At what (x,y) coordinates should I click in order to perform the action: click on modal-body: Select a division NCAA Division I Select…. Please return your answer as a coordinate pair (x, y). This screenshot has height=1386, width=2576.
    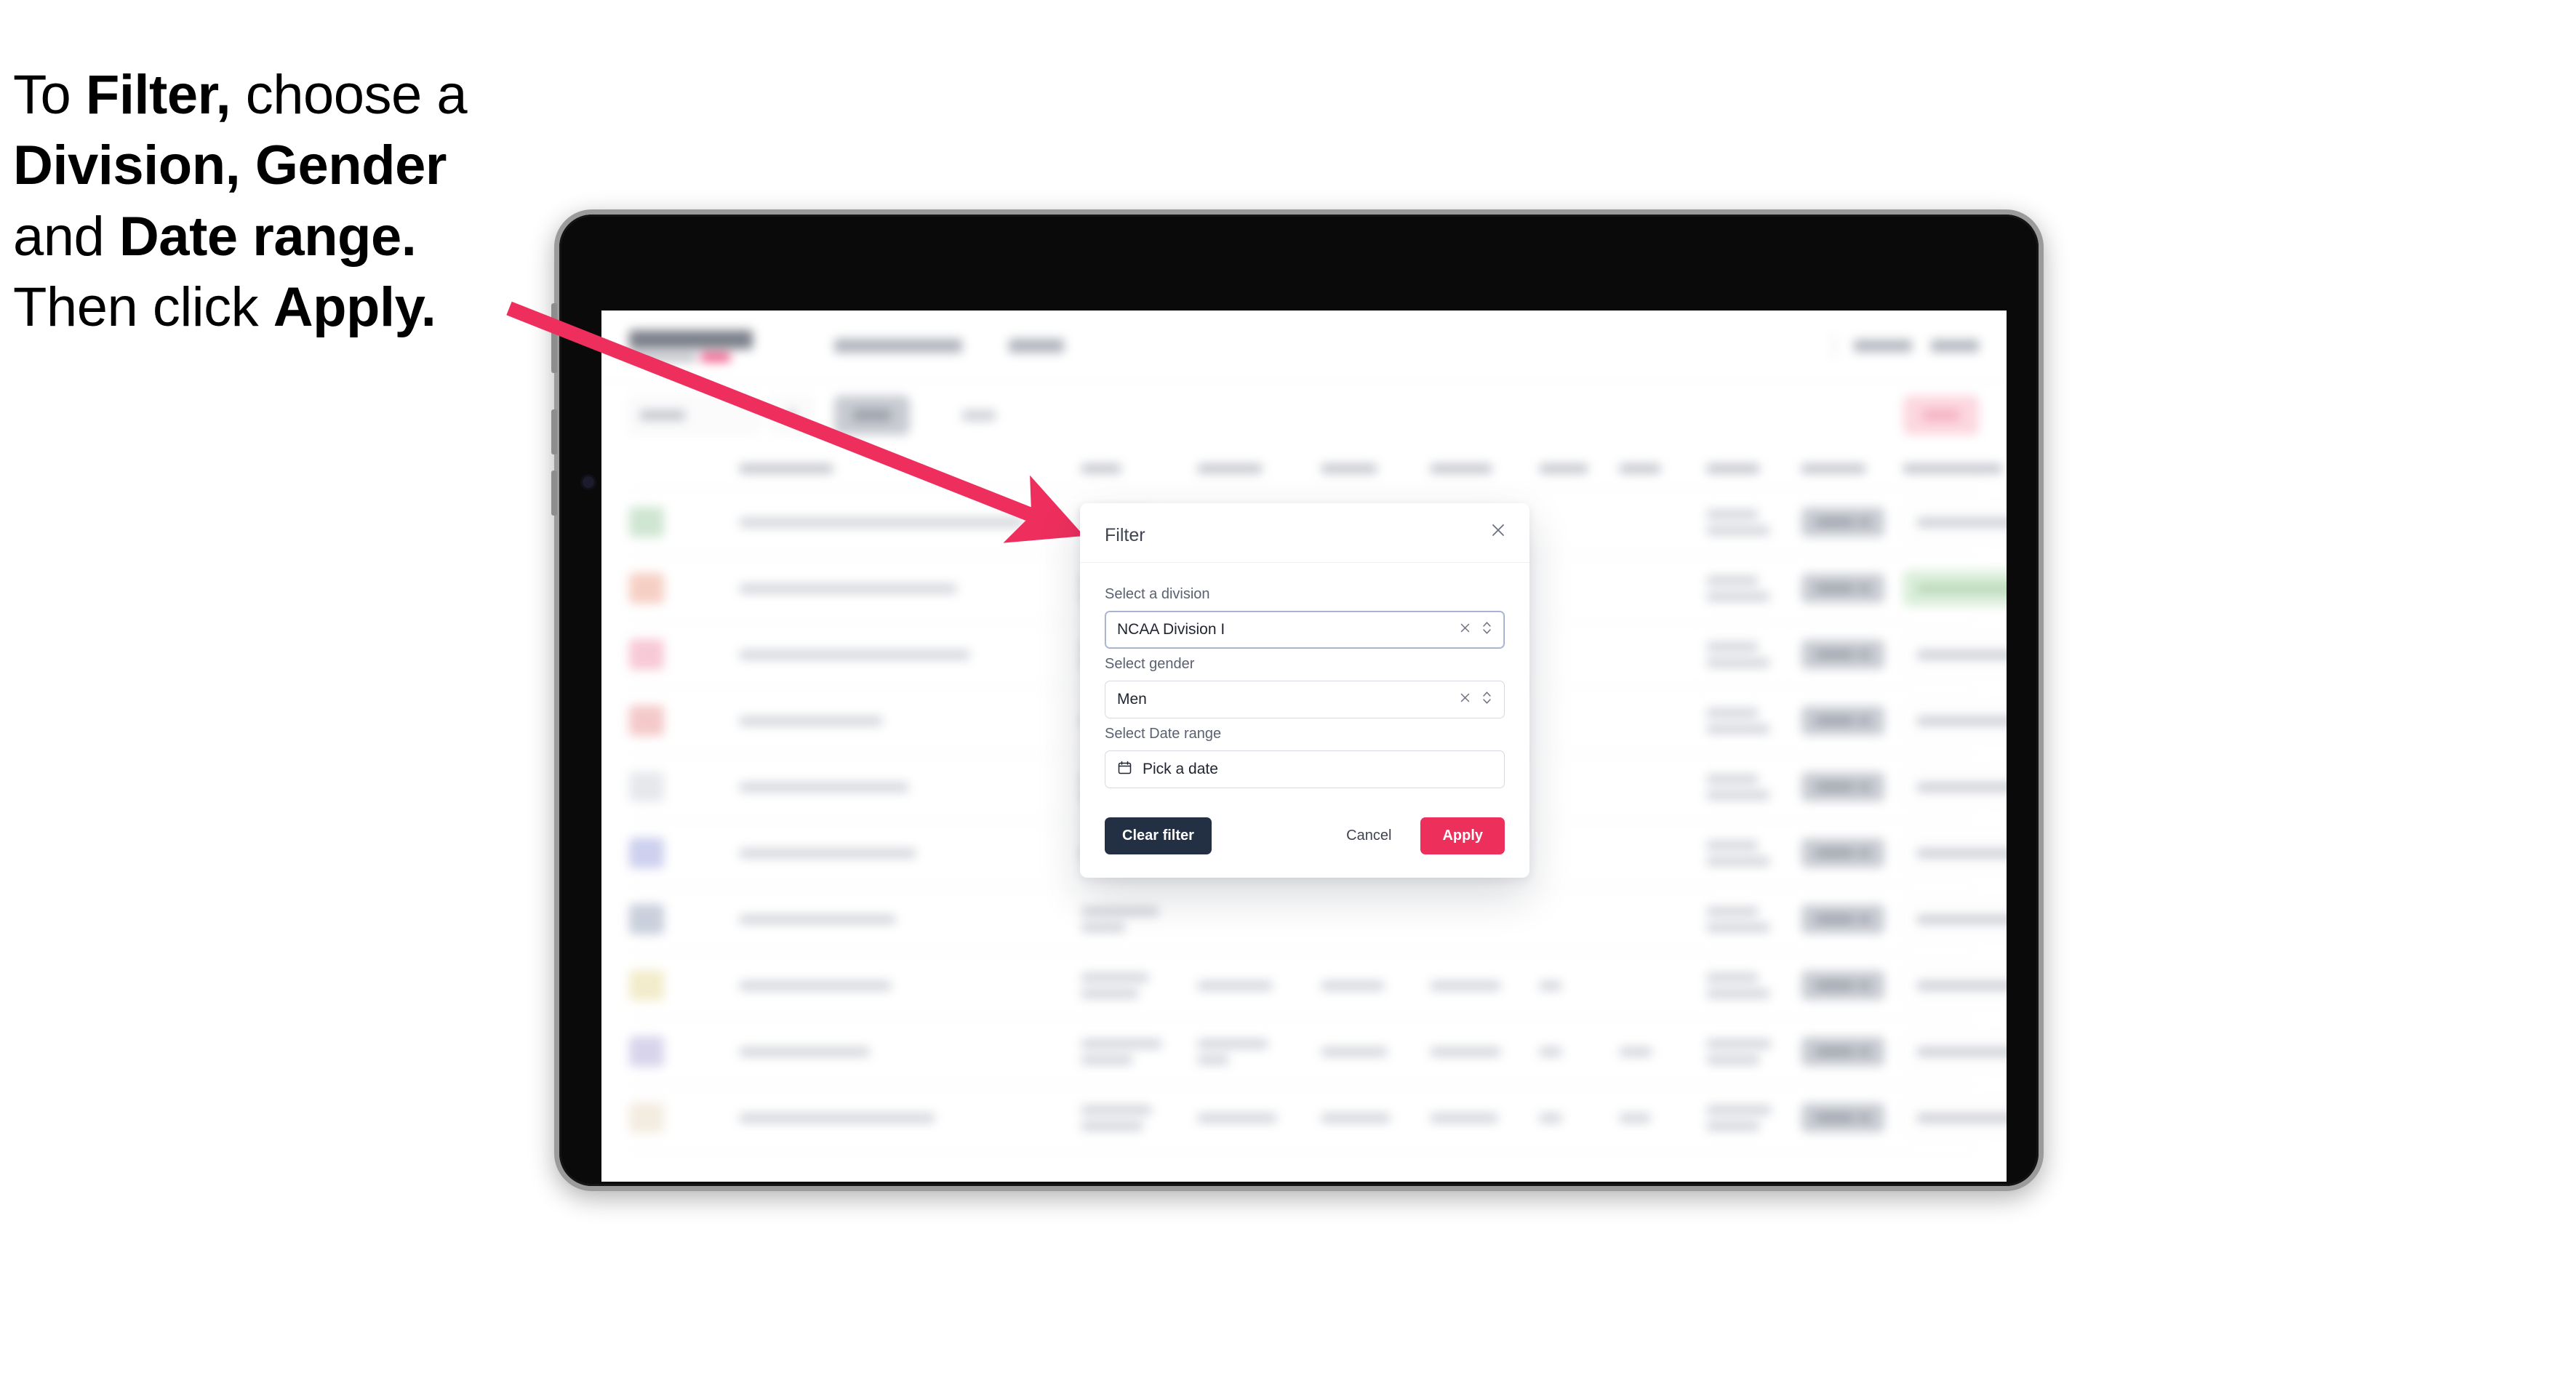
    Looking at the image, I should click on (1304, 680).